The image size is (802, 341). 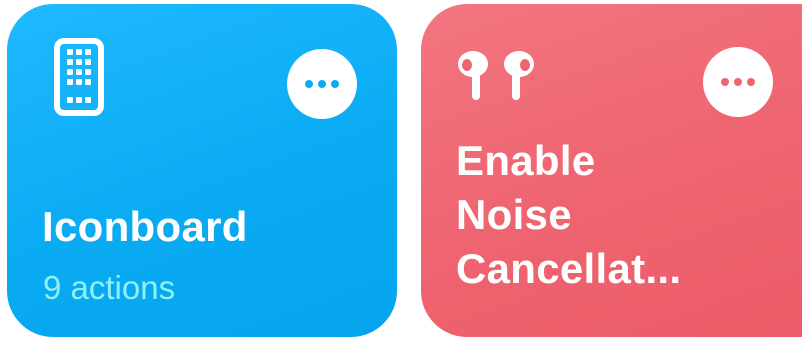 I want to click on shortcut-title-line: Noise, so click(x=514, y=214).